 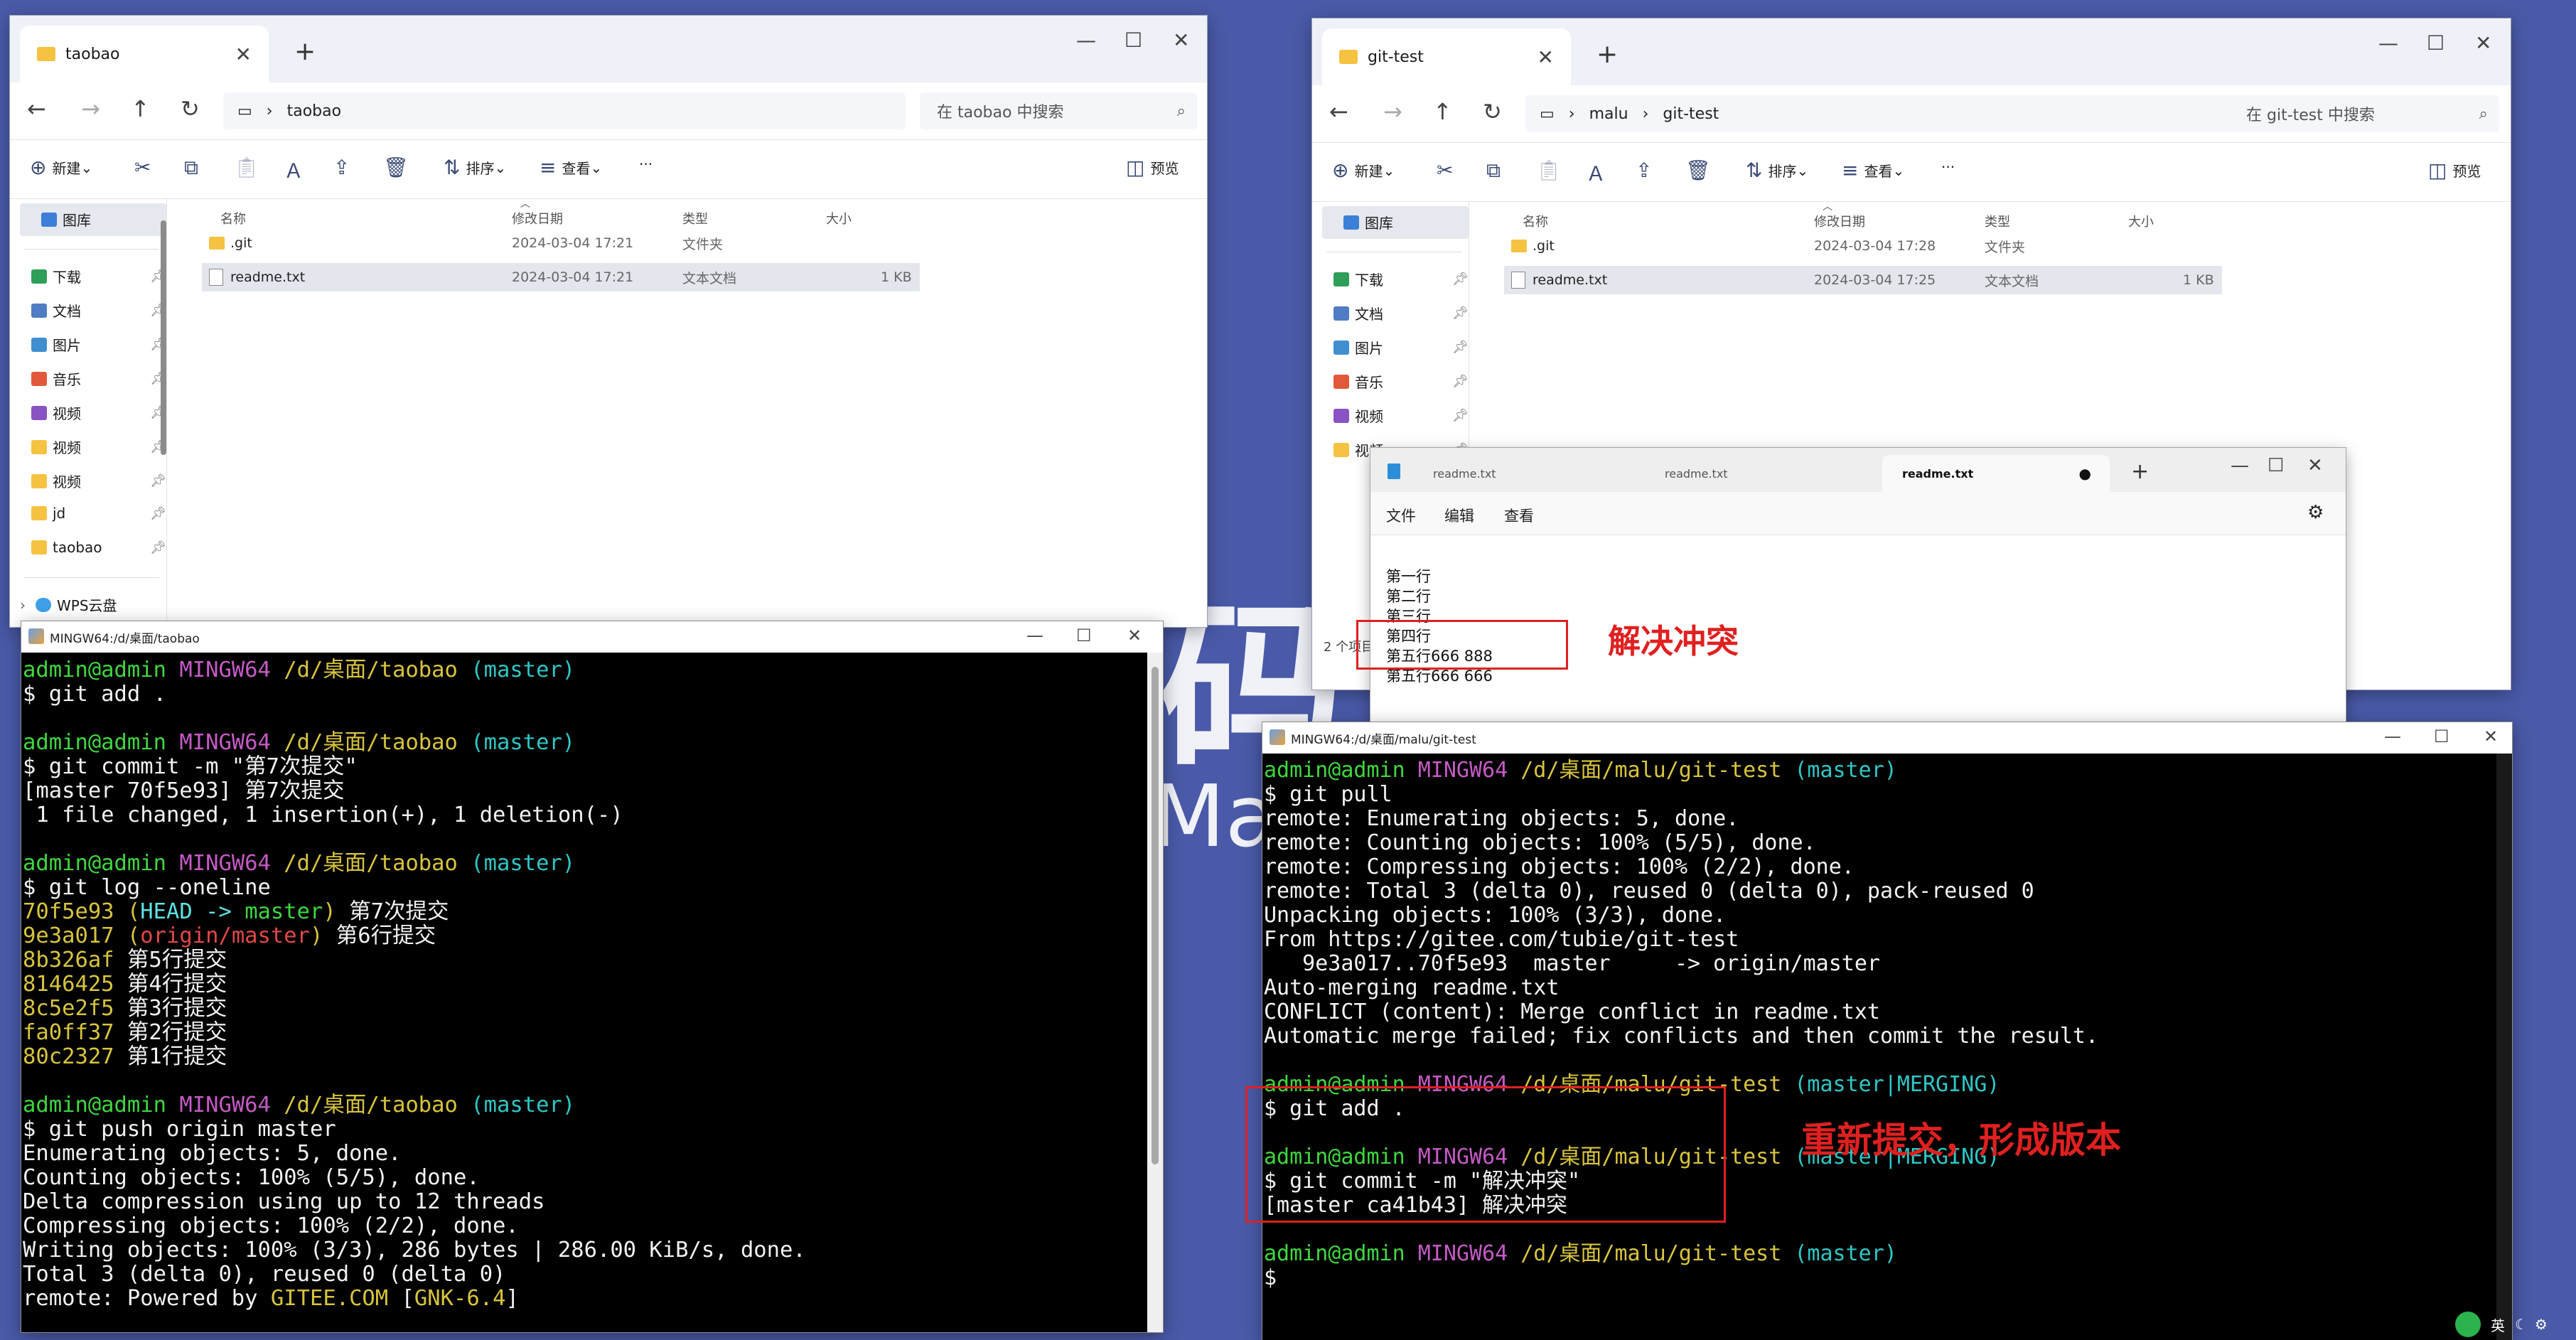 I want to click on sidebar-item-wps-cloud: › WPS云盘, so click(x=87, y=604).